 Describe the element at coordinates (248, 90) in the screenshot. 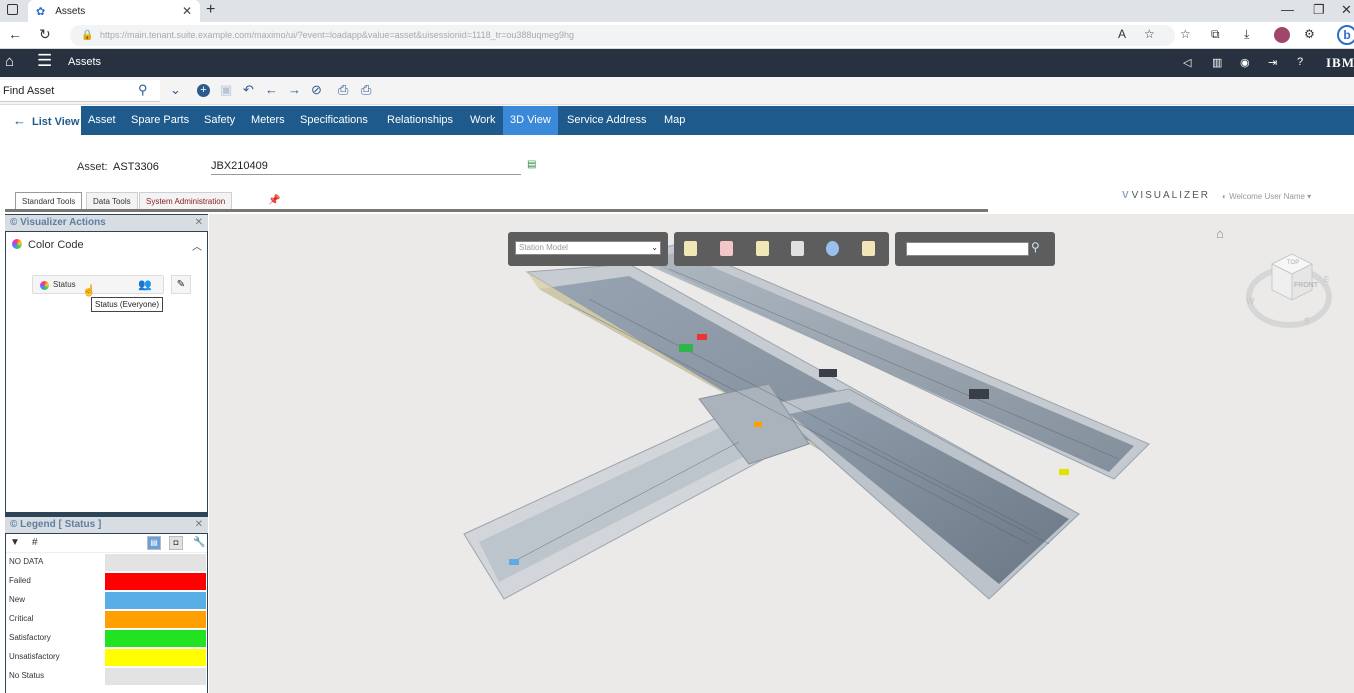

I see `undo-icon: ↶` at that location.